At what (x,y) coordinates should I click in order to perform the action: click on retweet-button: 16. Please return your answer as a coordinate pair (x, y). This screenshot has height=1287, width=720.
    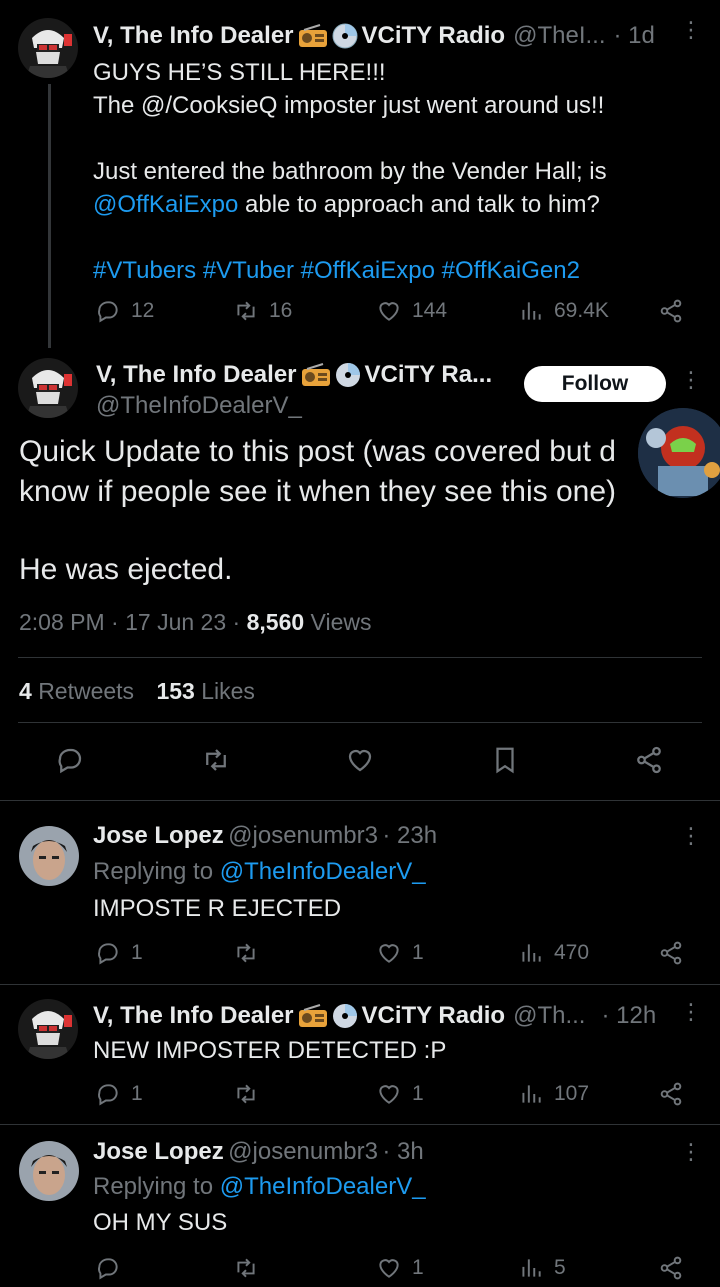
    Looking at the image, I should click on (262, 311).